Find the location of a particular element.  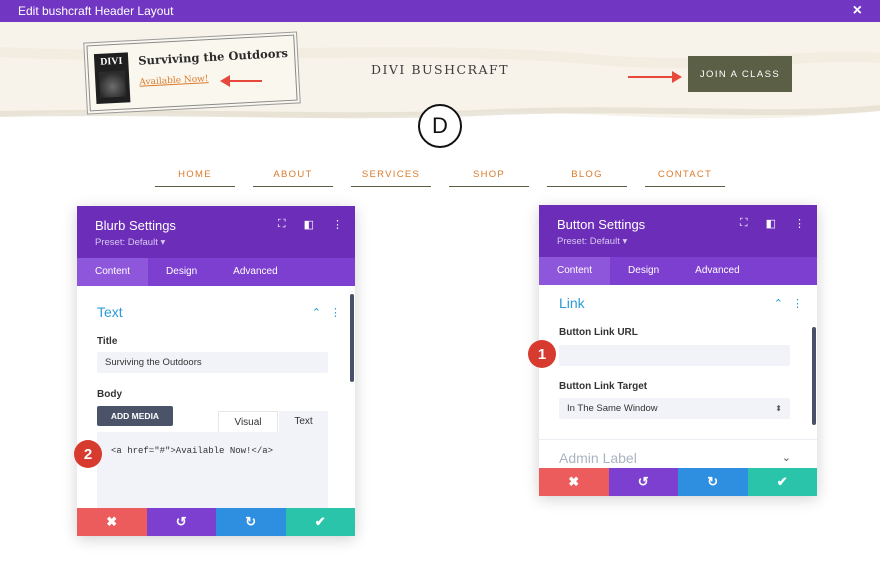

arrow-right-icon is located at coordinates (655, 77).